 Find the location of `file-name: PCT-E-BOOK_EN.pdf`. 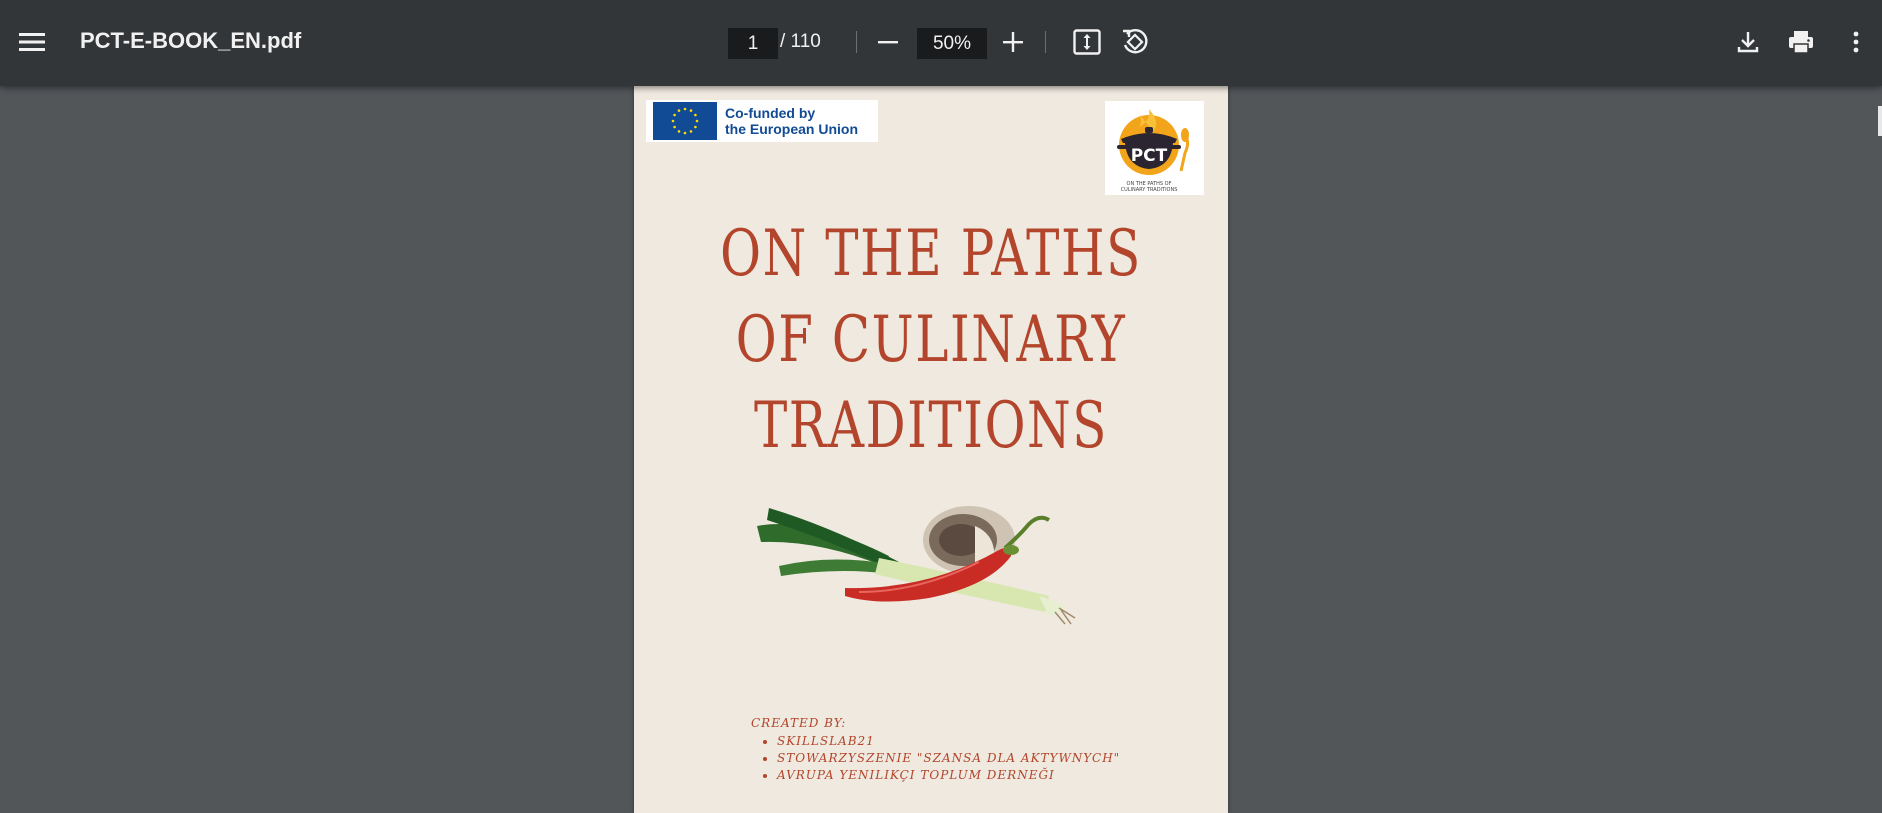

file-name: PCT-E-BOOK_EN.pdf is located at coordinates (191, 40).